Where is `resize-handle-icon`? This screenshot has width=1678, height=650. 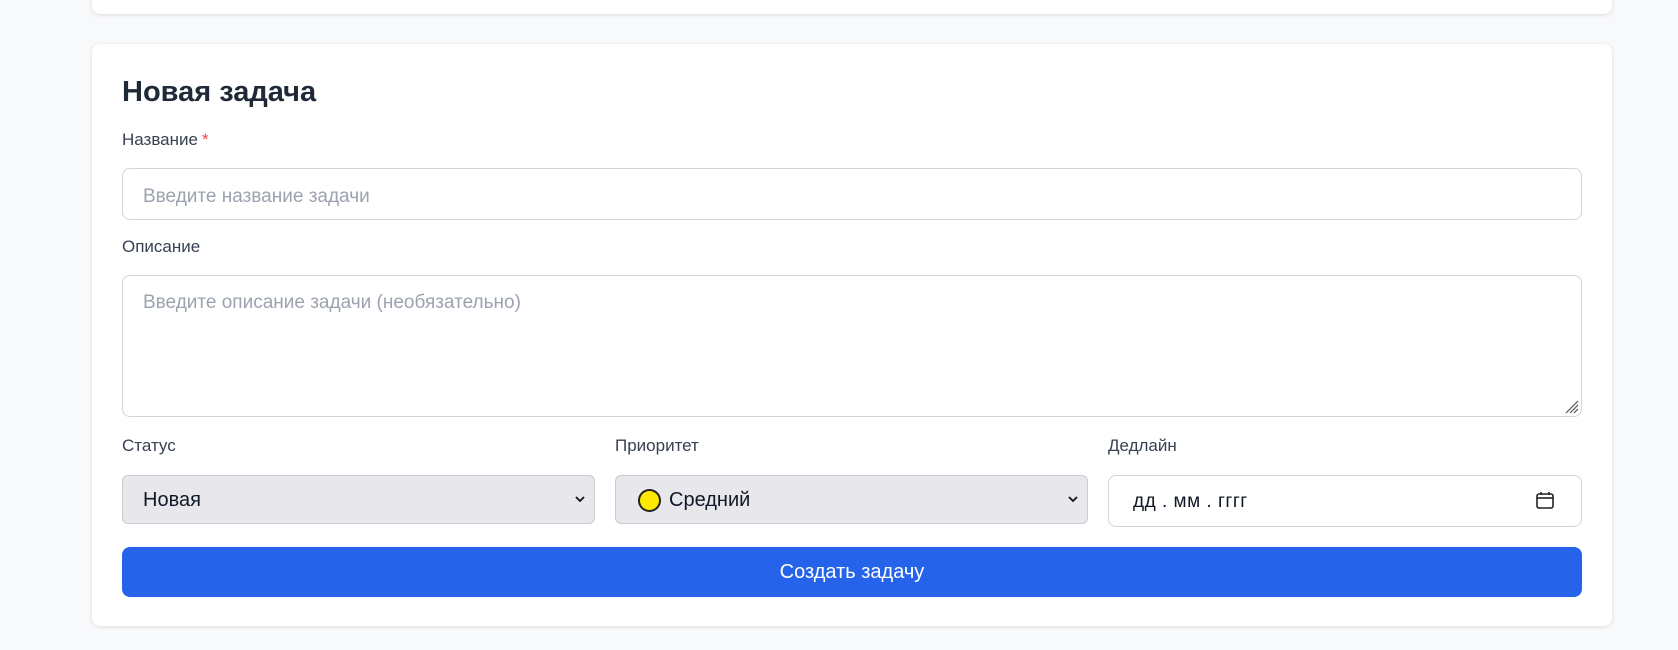
resize-handle-icon is located at coordinates (1571, 406).